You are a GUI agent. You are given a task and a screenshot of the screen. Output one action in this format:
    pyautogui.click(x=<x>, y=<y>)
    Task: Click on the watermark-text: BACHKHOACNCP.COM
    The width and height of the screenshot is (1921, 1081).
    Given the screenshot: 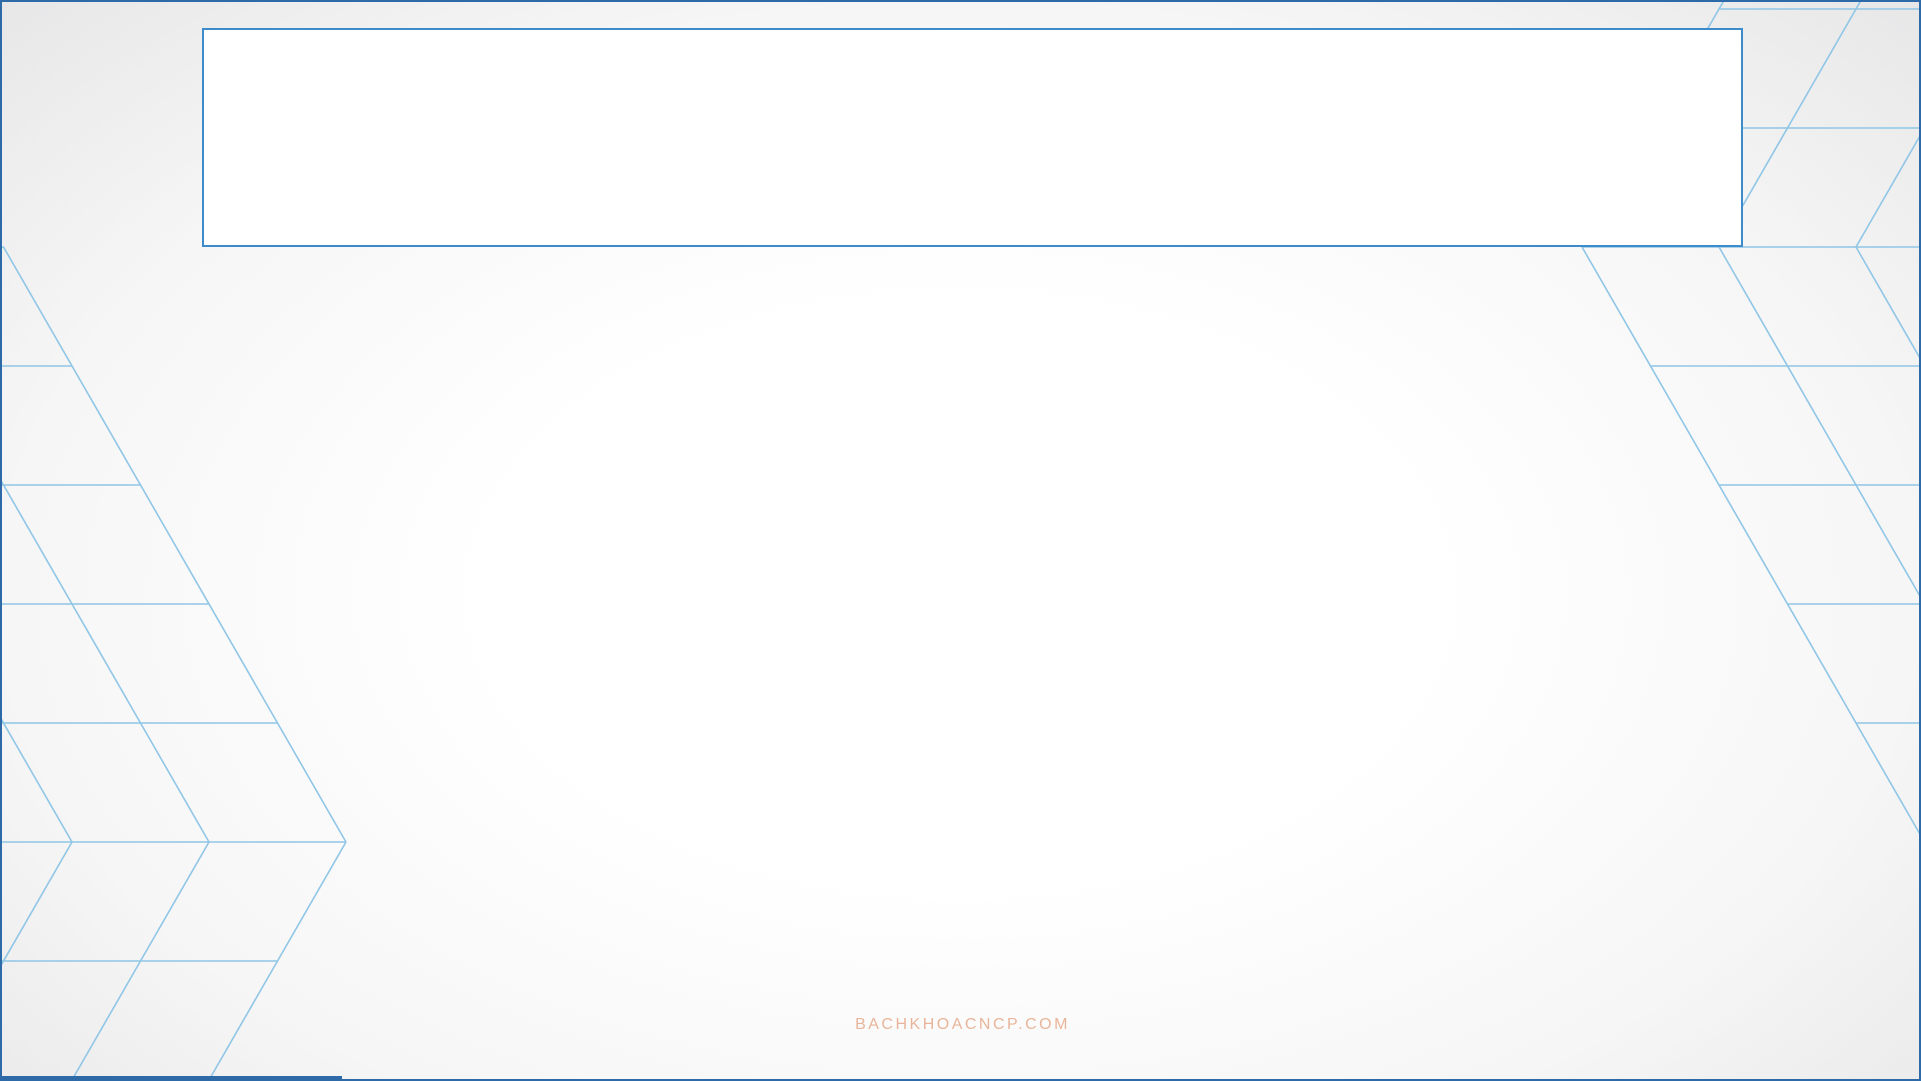 What is the action you would take?
    pyautogui.click(x=962, y=1024)
    